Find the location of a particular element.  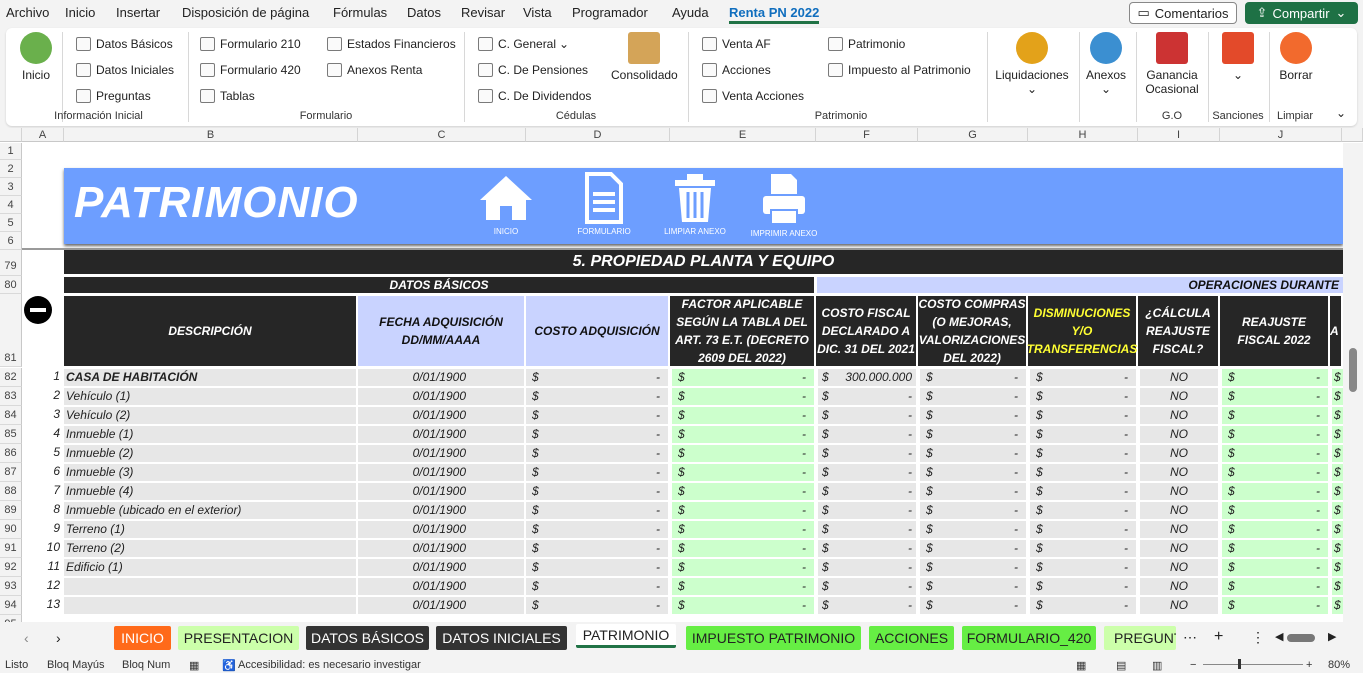

col-header: H is located at coordinates (1083, 135).